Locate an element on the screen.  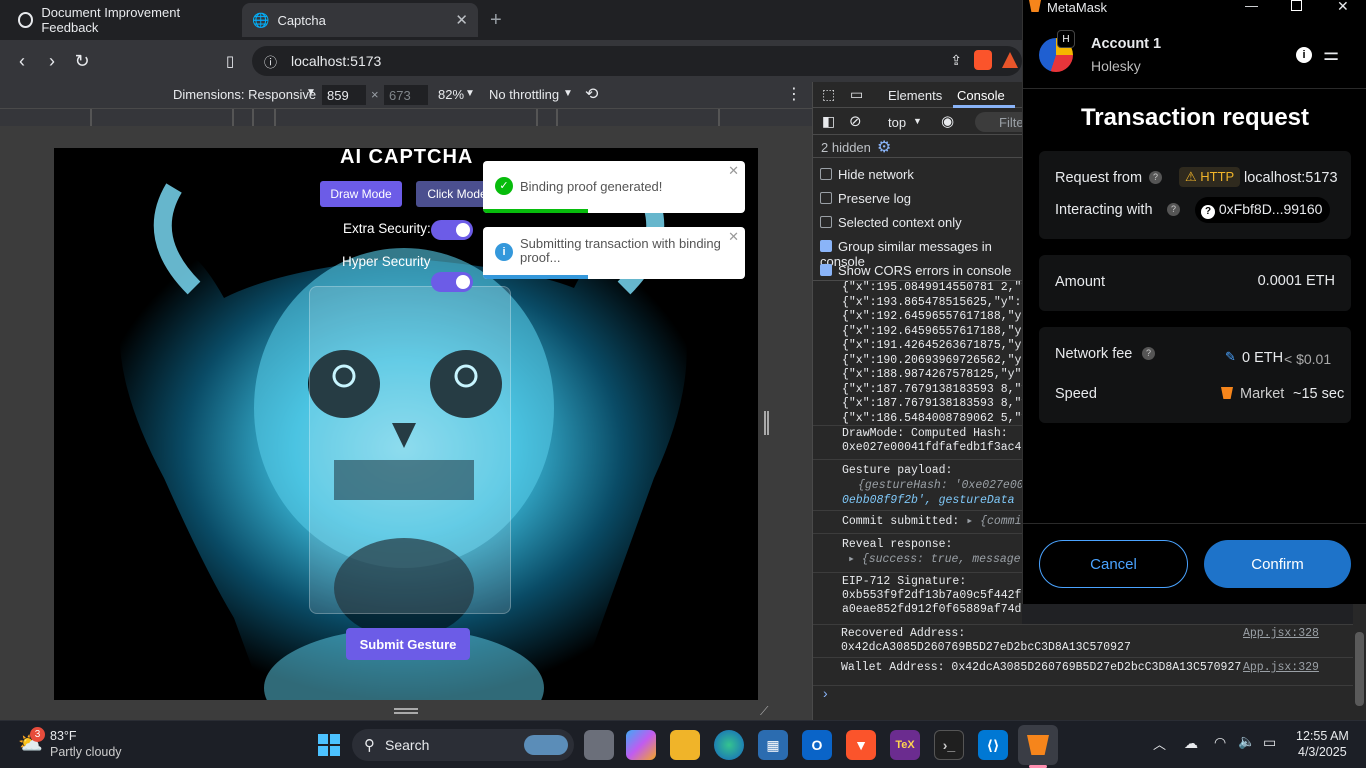
bookmark-icon: ▯ is located at coordinates (230, 61).